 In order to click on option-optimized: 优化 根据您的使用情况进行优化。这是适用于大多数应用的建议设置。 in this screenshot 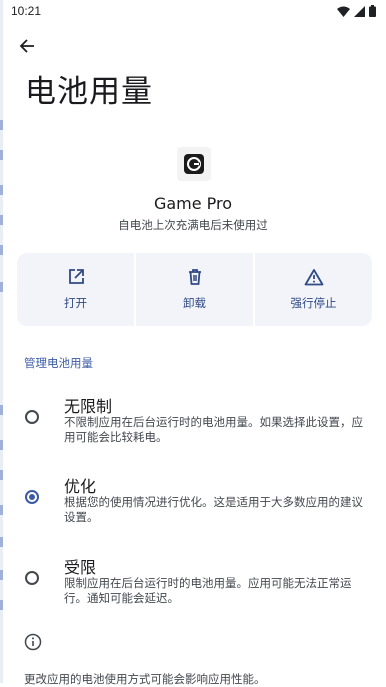, I will do `click(193, 500)`.